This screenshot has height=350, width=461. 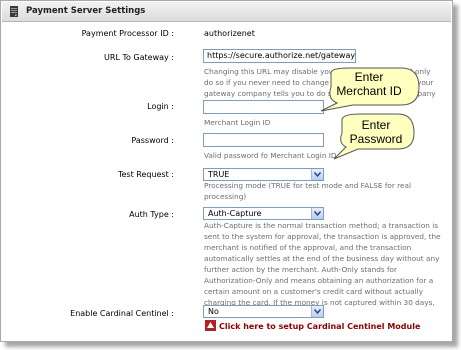 I want to click on test-request-value: TRUE, so click(x=219, y=174).